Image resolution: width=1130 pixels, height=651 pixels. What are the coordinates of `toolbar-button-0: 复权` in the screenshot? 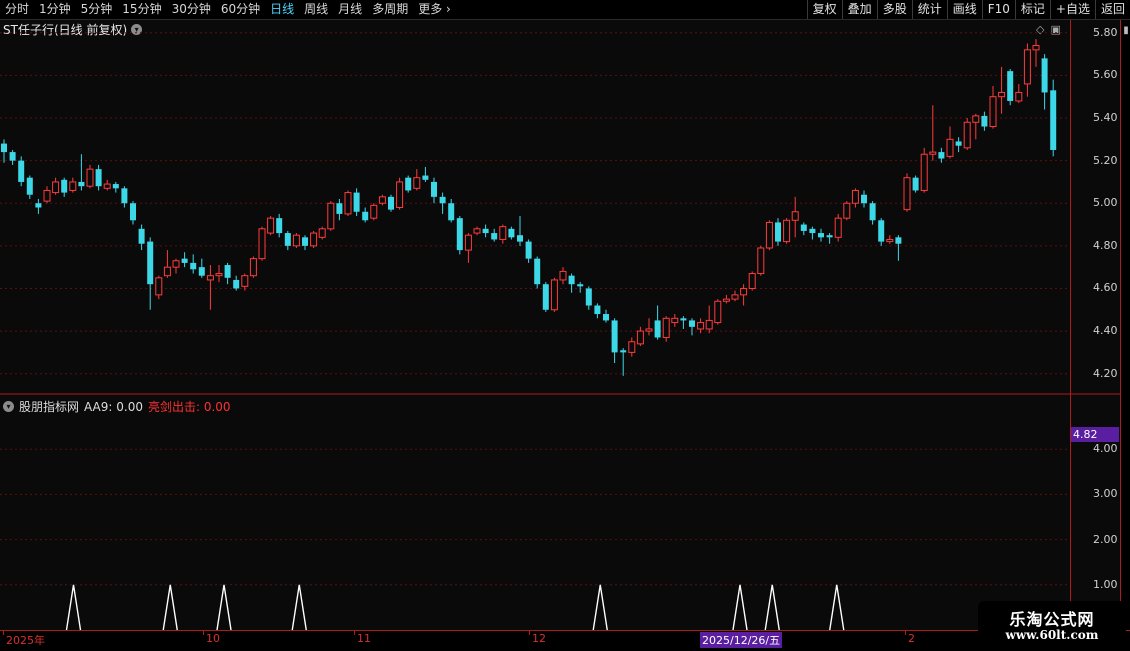 It's located at (824, 9).